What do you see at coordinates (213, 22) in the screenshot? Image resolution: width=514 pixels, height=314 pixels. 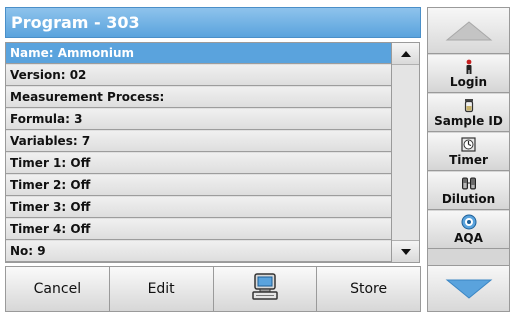 I see `page-title: Program - 303` at bounding box center [213, 22].